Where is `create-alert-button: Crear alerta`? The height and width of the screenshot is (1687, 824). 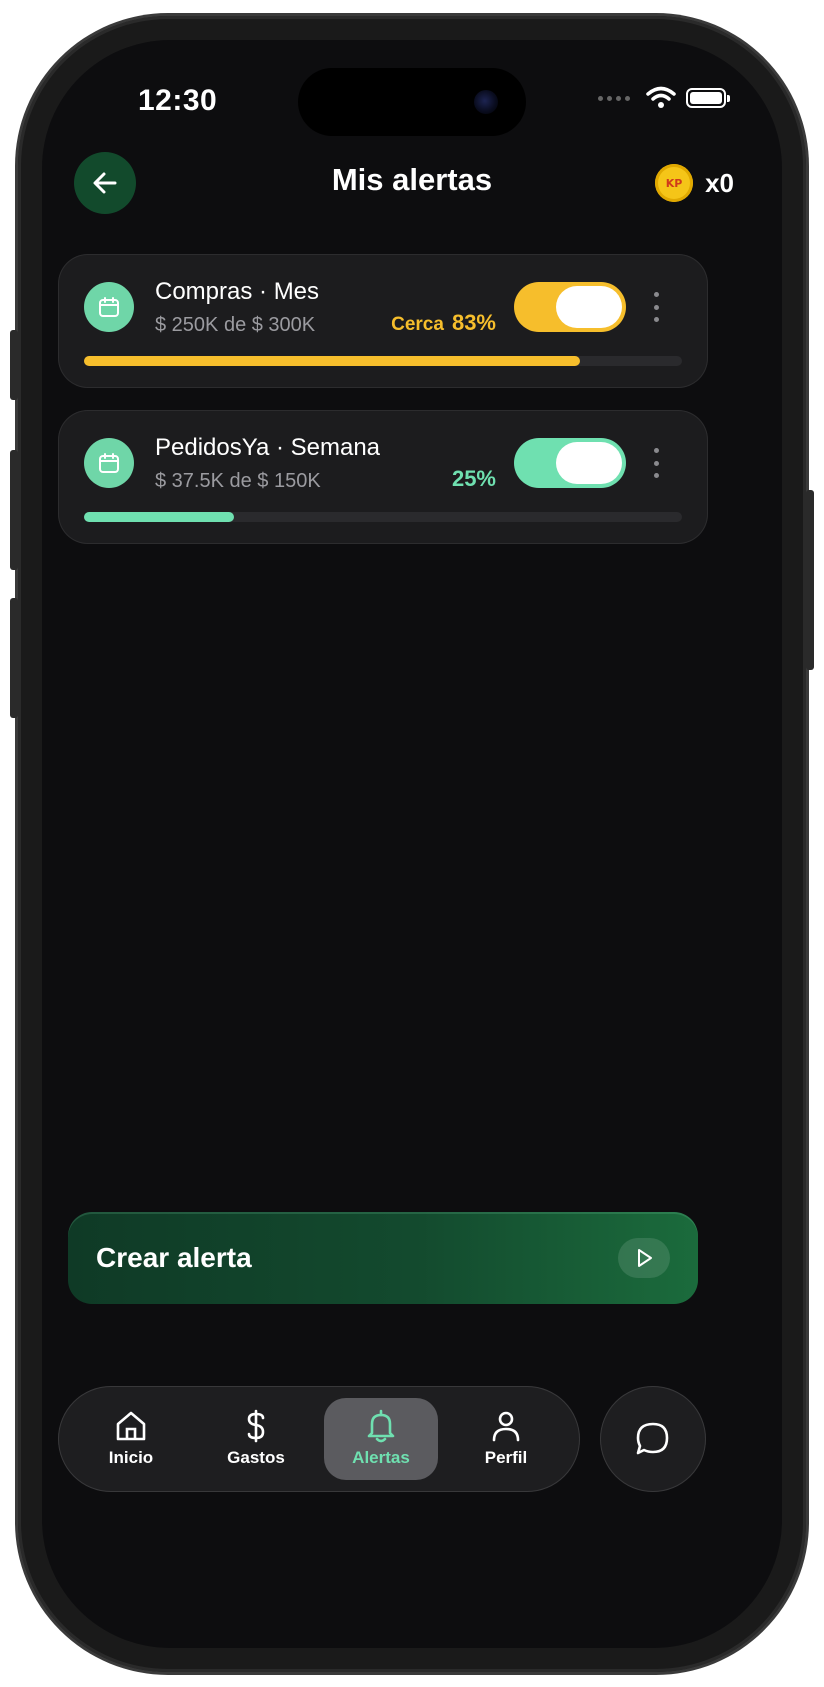
create-alert-button: Crear alerta is located at coordinates (383, 1258).